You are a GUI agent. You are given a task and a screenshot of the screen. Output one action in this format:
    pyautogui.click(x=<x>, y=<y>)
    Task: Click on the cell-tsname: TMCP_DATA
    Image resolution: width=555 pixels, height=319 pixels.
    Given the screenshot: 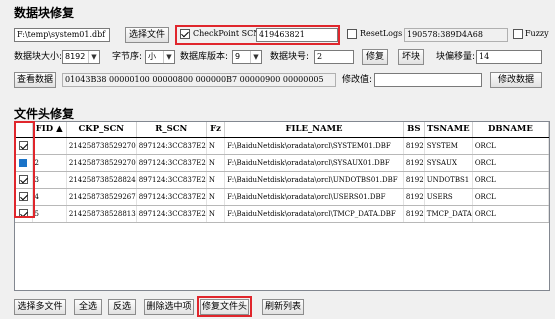 What is the action you would take?
    pyautogui.click(x=448, y=214)
    